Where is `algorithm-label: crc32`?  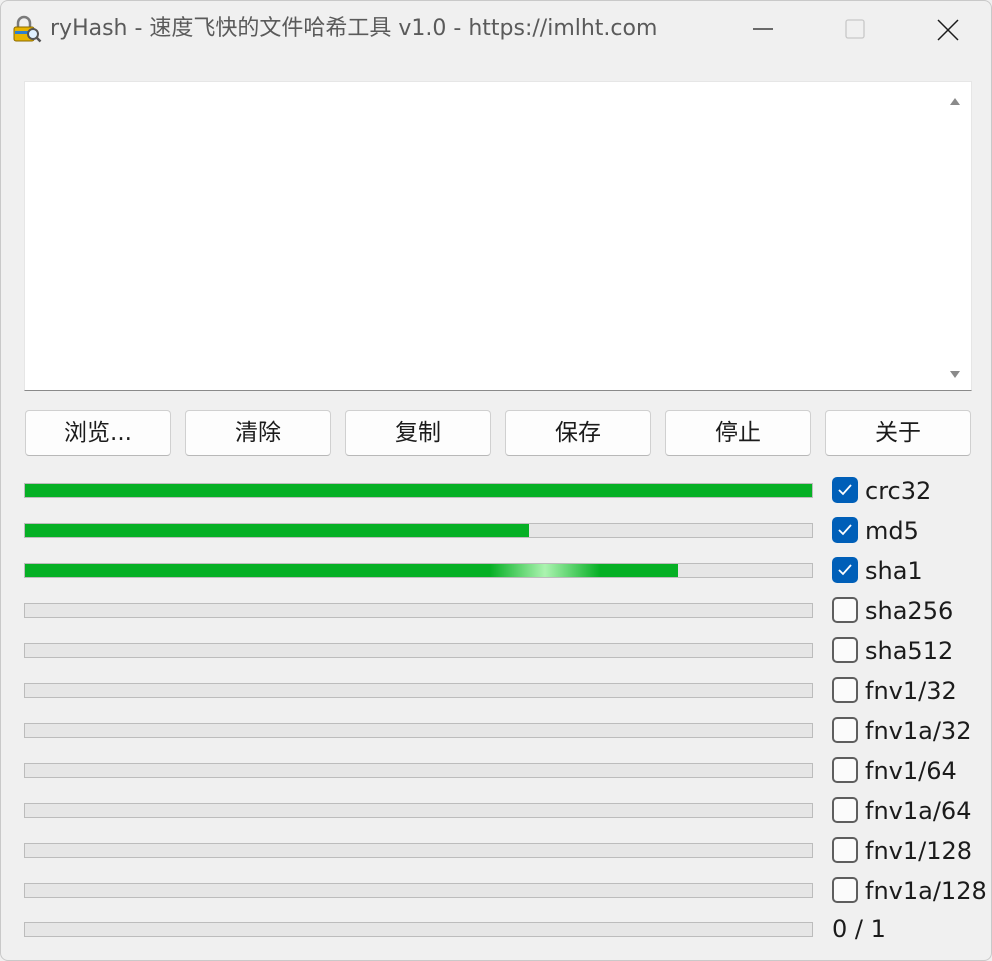 algorithm-label: crc32 is located at coordinates (898, 491).